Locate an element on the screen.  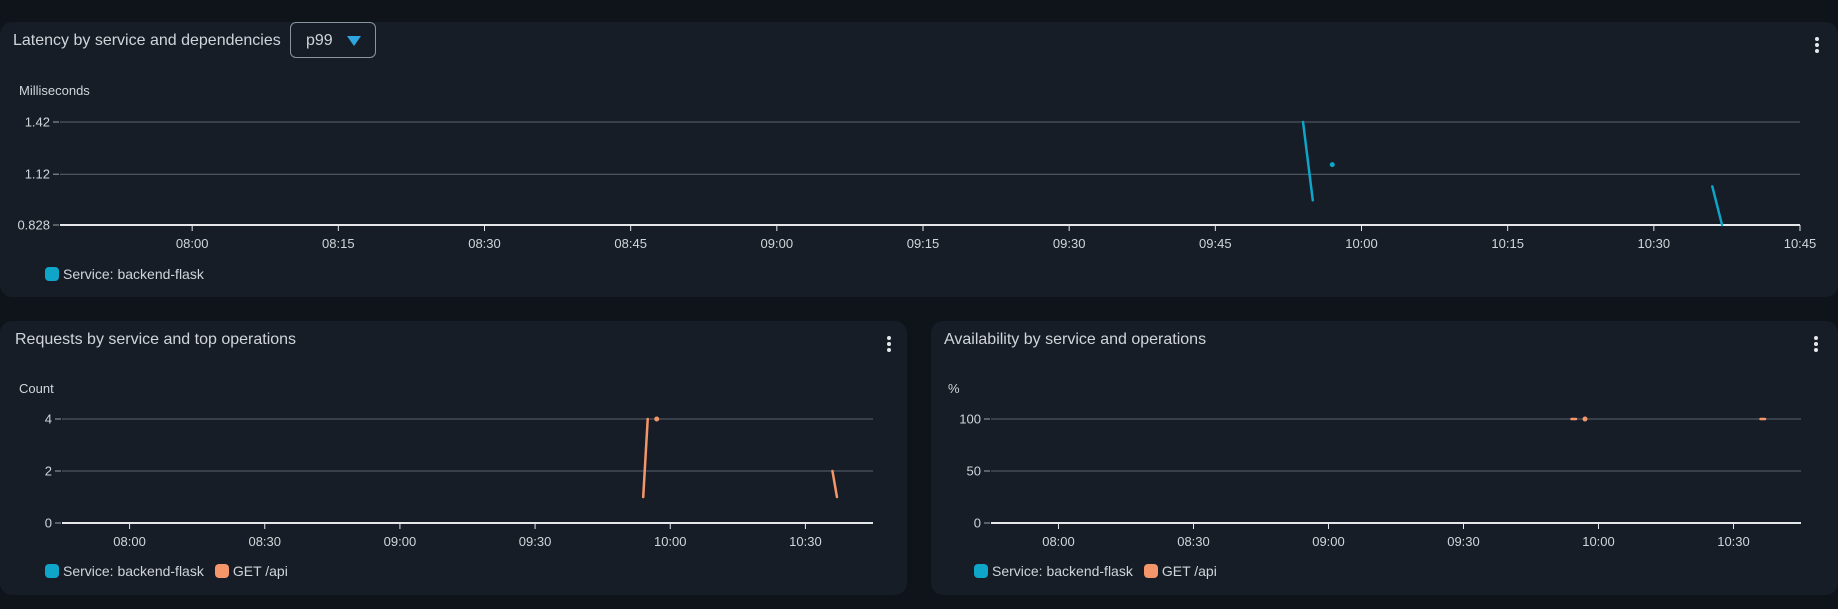
y-tick-label: 0.828 is located at coordinates (33, 225).